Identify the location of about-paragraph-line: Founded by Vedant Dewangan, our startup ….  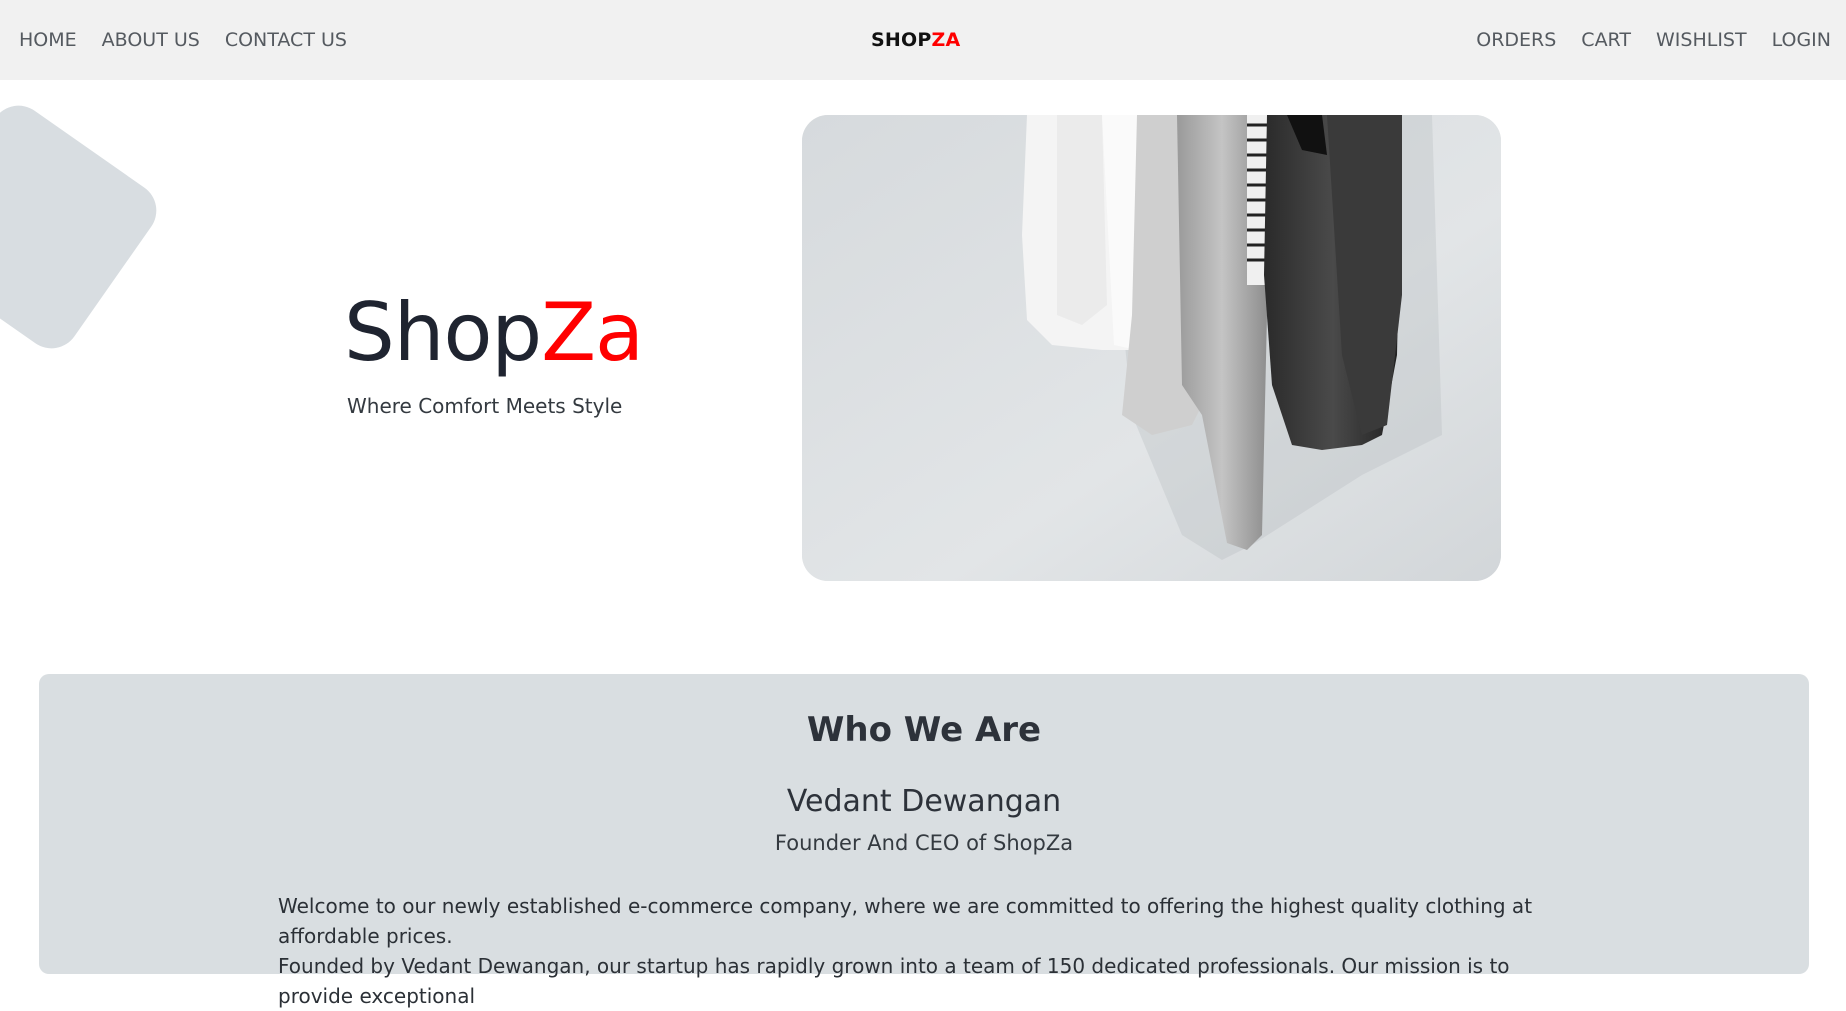
(894, 981).